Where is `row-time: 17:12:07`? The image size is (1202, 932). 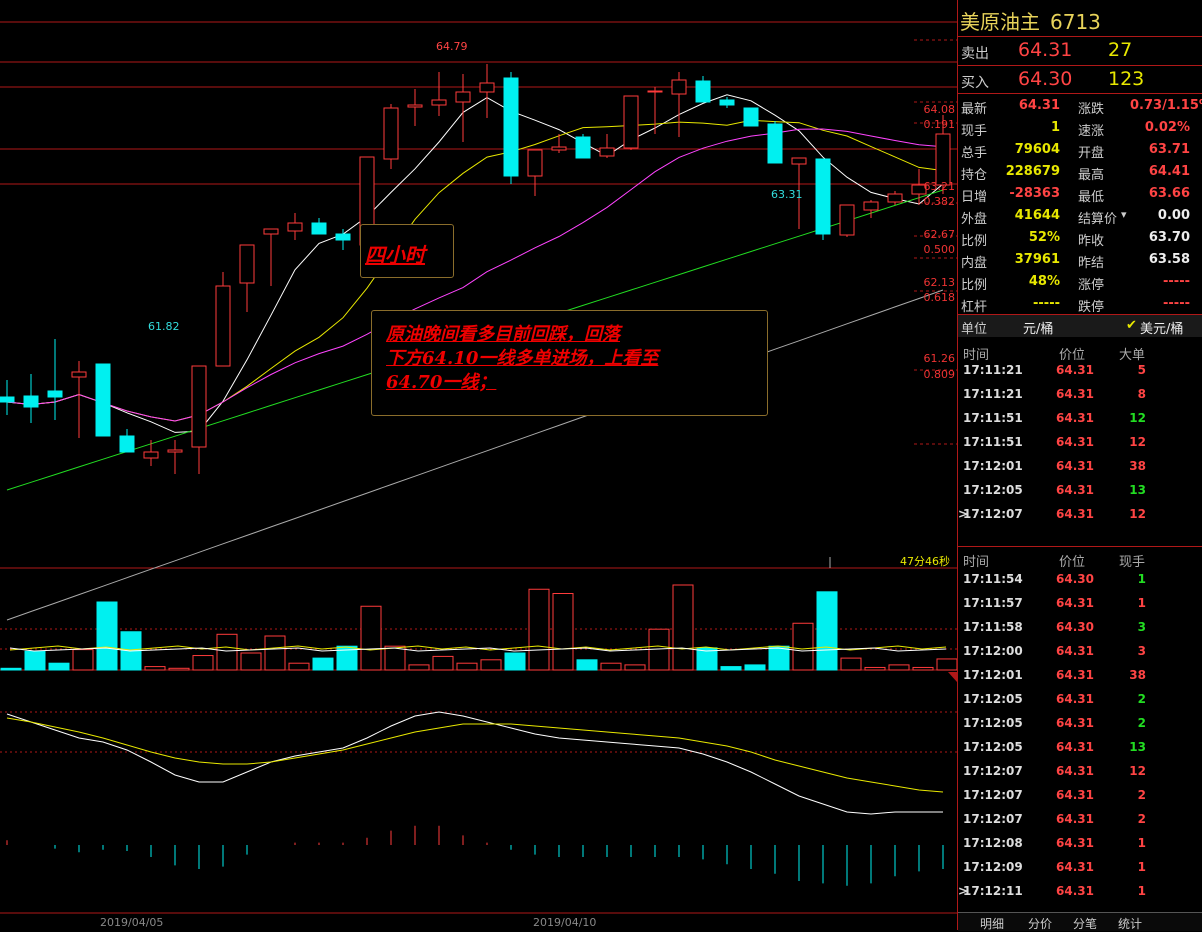 row-time: 17:12:07 is located at coordinates (993, 795).